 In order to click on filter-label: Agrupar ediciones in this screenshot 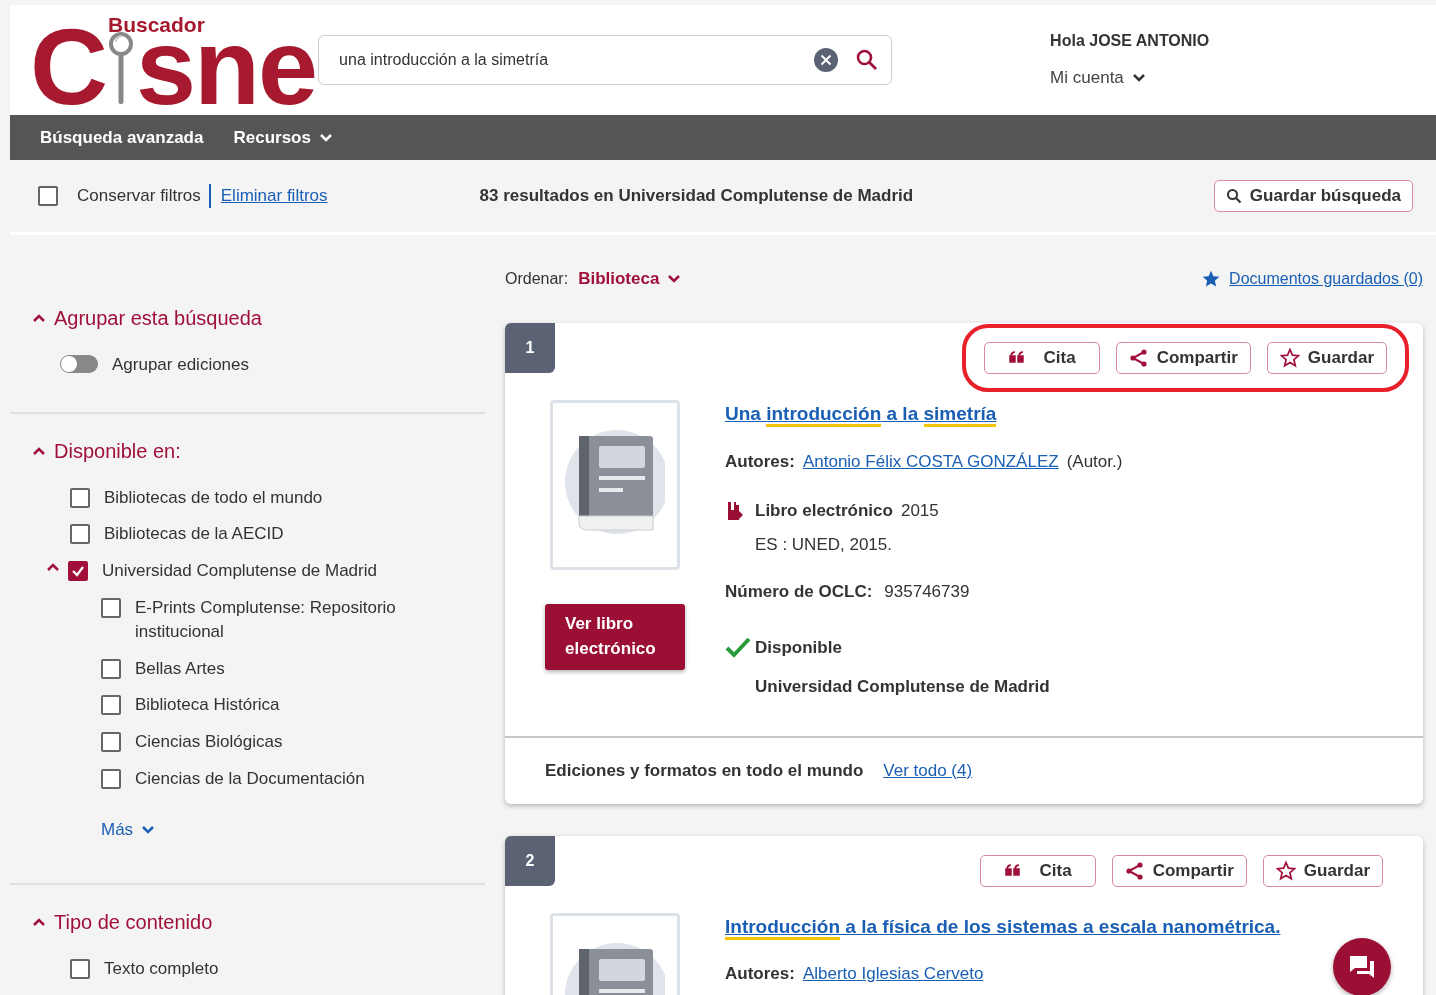, I will do `click(181, 365)`.